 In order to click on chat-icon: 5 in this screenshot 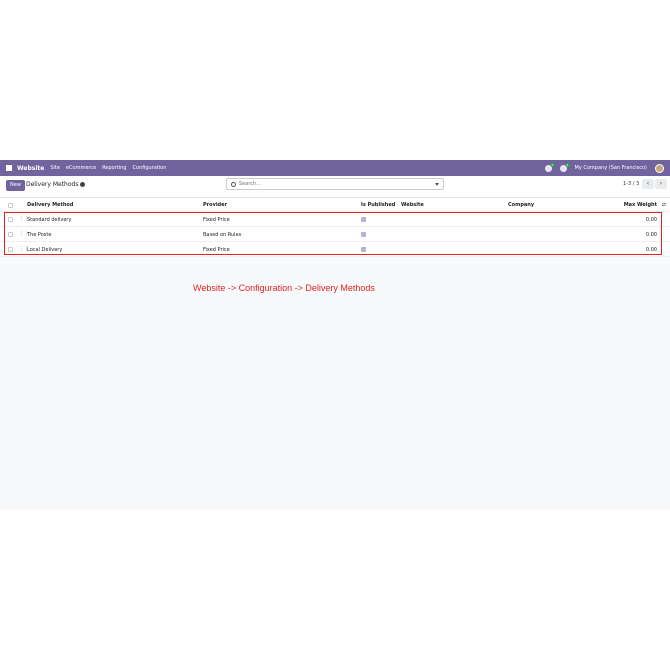, I will do `click(549, 167)`.